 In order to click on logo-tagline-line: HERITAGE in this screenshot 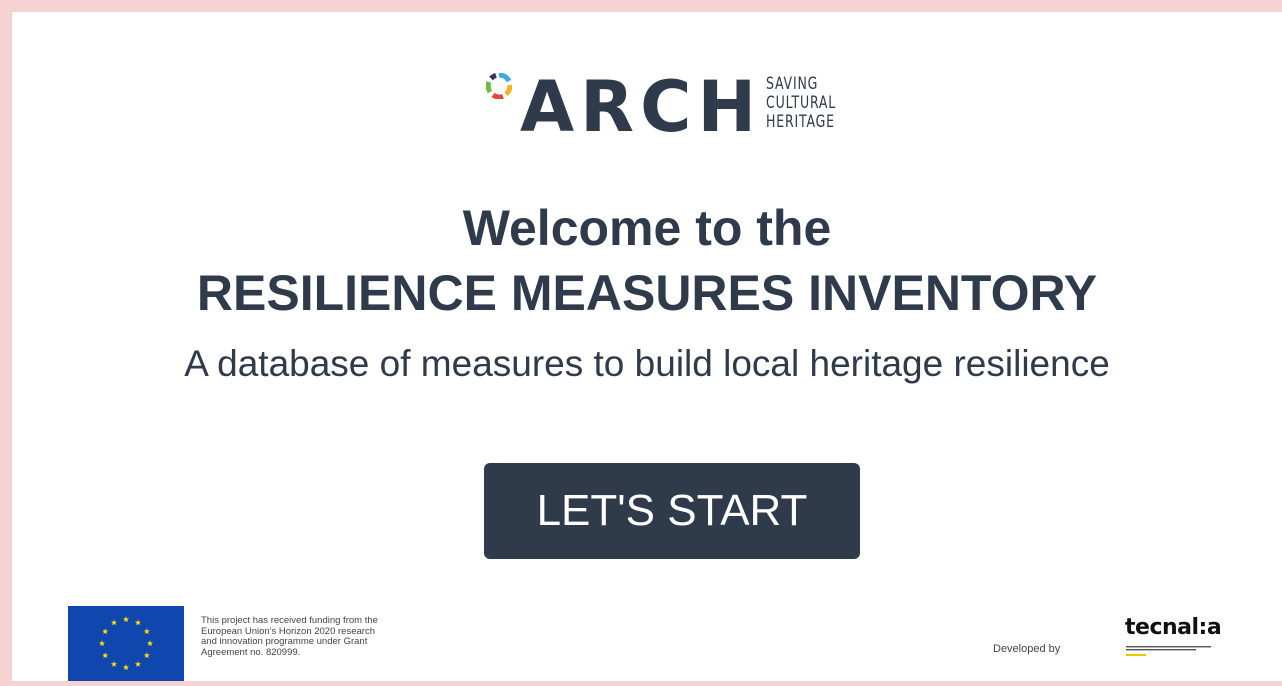, I will do `click(800, 122)`.